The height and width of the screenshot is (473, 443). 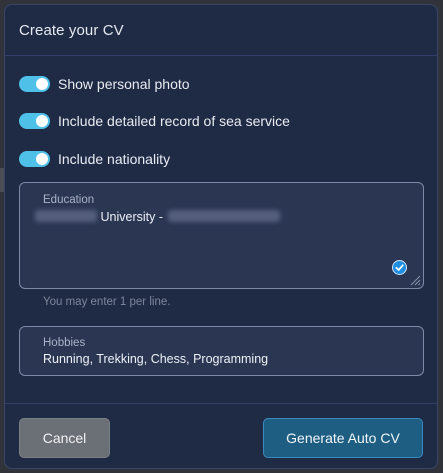 What do you see at coordinates (107, 302) in the screenshot?
I see `education-helper-text: You may enter 1 per line.` at bounding box center [107, 302].